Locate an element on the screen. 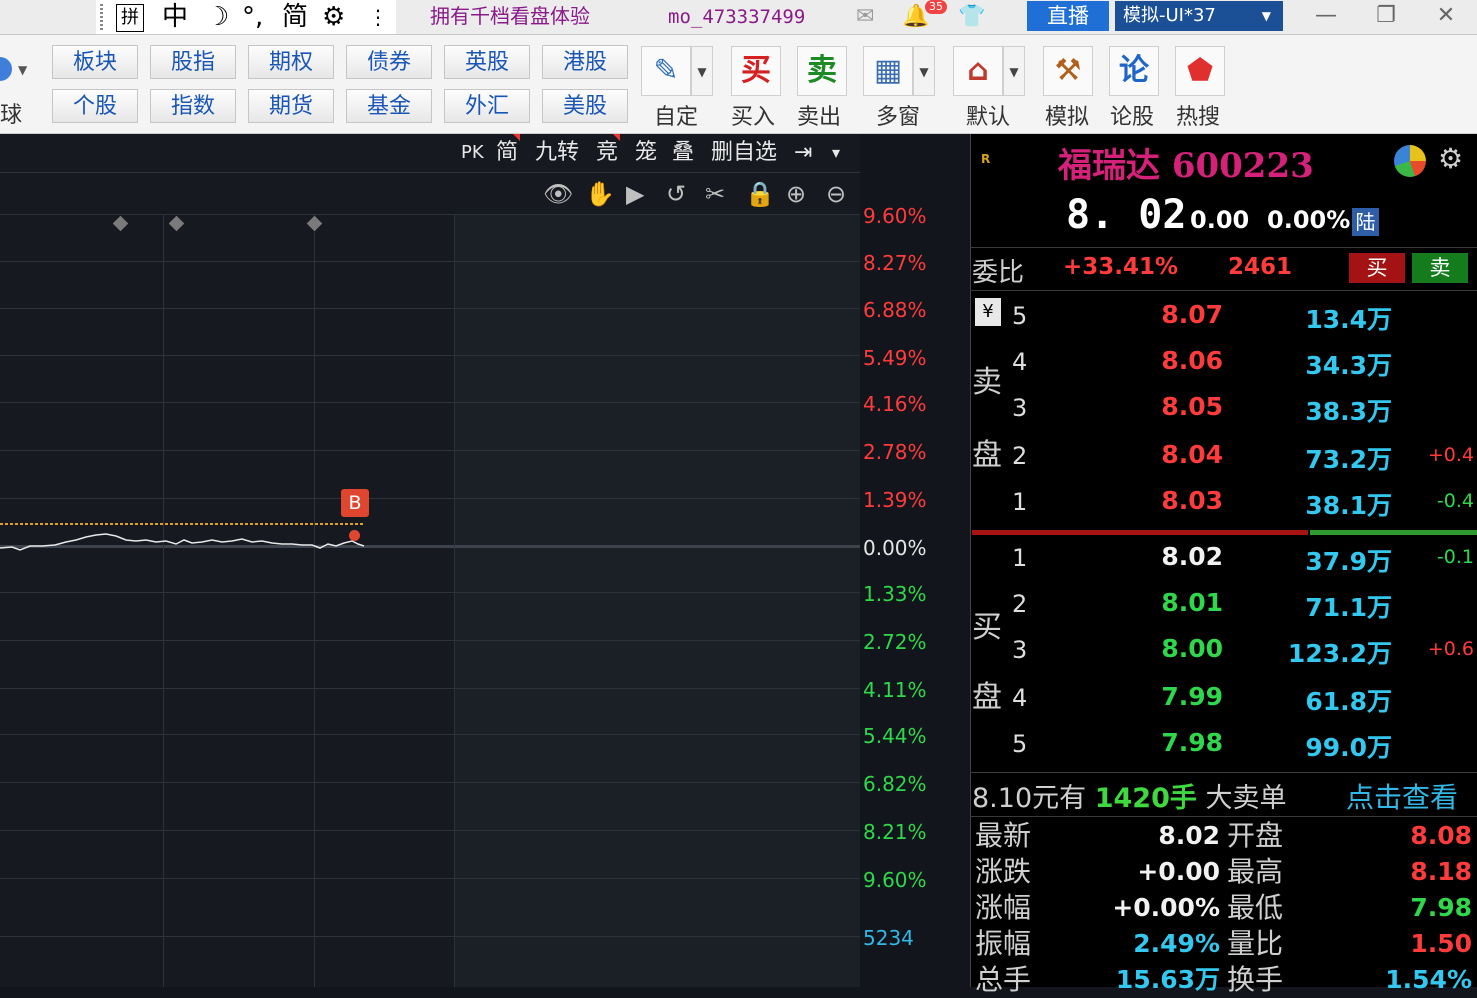  hot-search-label: 热搜 is located at coordinates (1198, 117).